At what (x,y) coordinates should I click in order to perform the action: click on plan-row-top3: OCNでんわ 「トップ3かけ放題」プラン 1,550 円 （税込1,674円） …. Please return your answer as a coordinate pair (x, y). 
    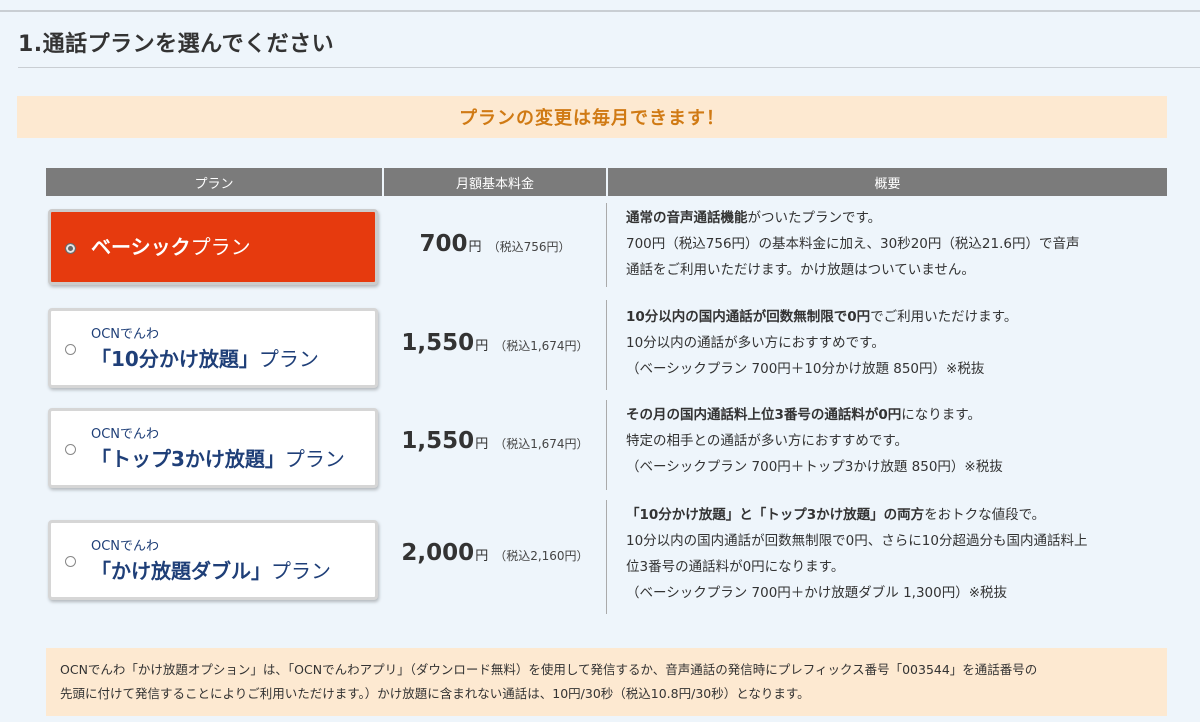
    Looking at the image, I should click on (606, 444).